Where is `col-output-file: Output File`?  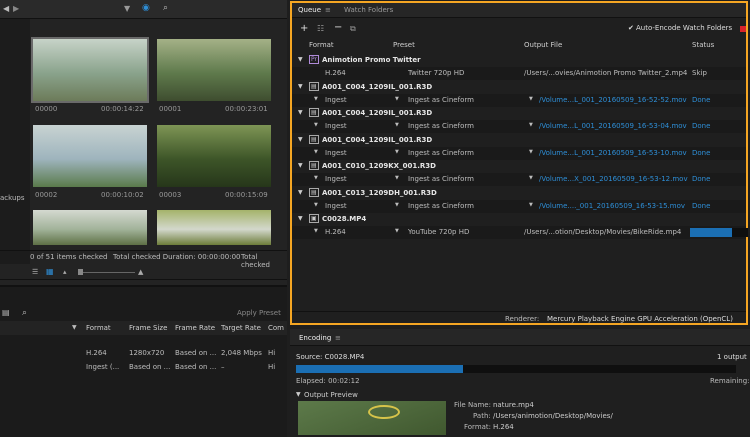 col-output-file: Output File is located at coordinates (543, 45).